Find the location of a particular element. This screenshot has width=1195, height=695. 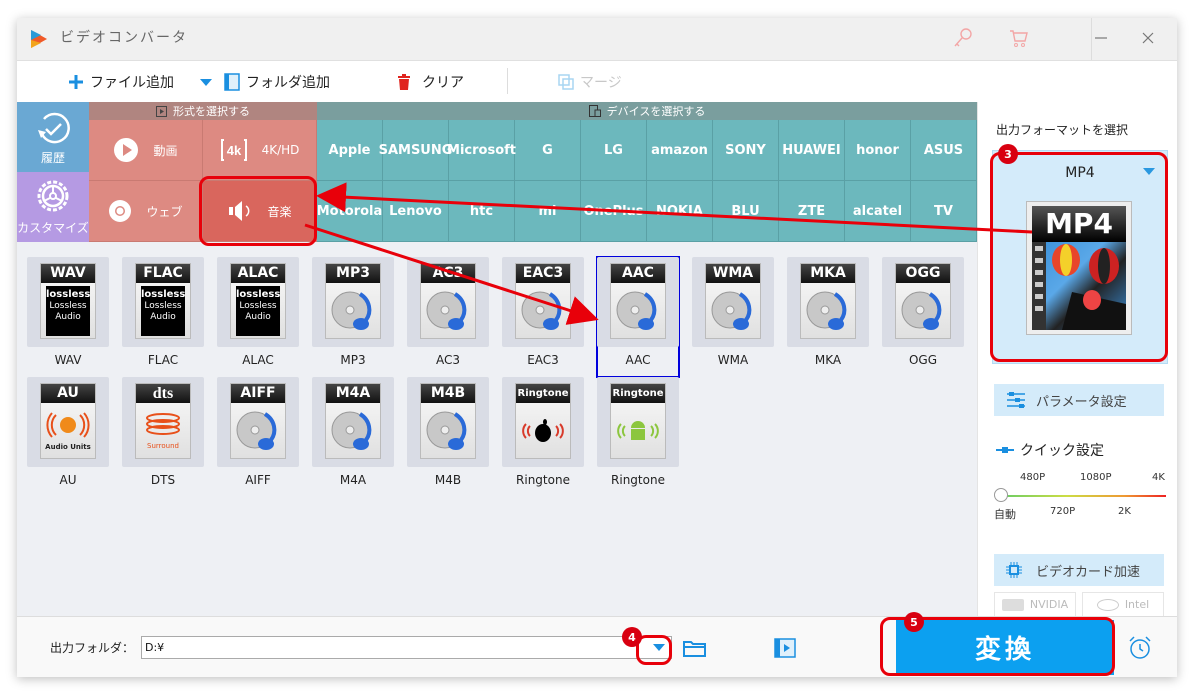

device-tv: TV is located at coordinates (944, 211).